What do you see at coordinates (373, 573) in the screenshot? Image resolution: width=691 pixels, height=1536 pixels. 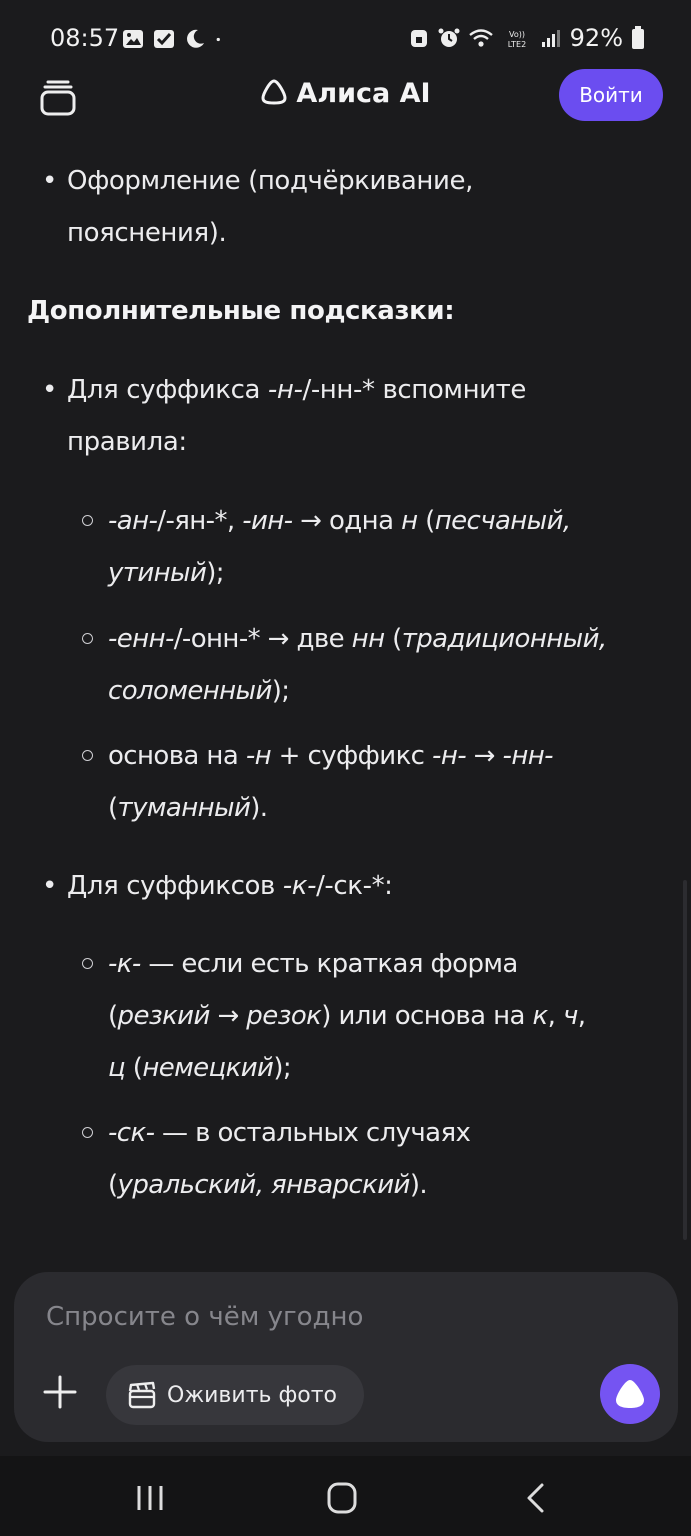 I see `list-item-line: утиный);` at bounding box center [373, 573].